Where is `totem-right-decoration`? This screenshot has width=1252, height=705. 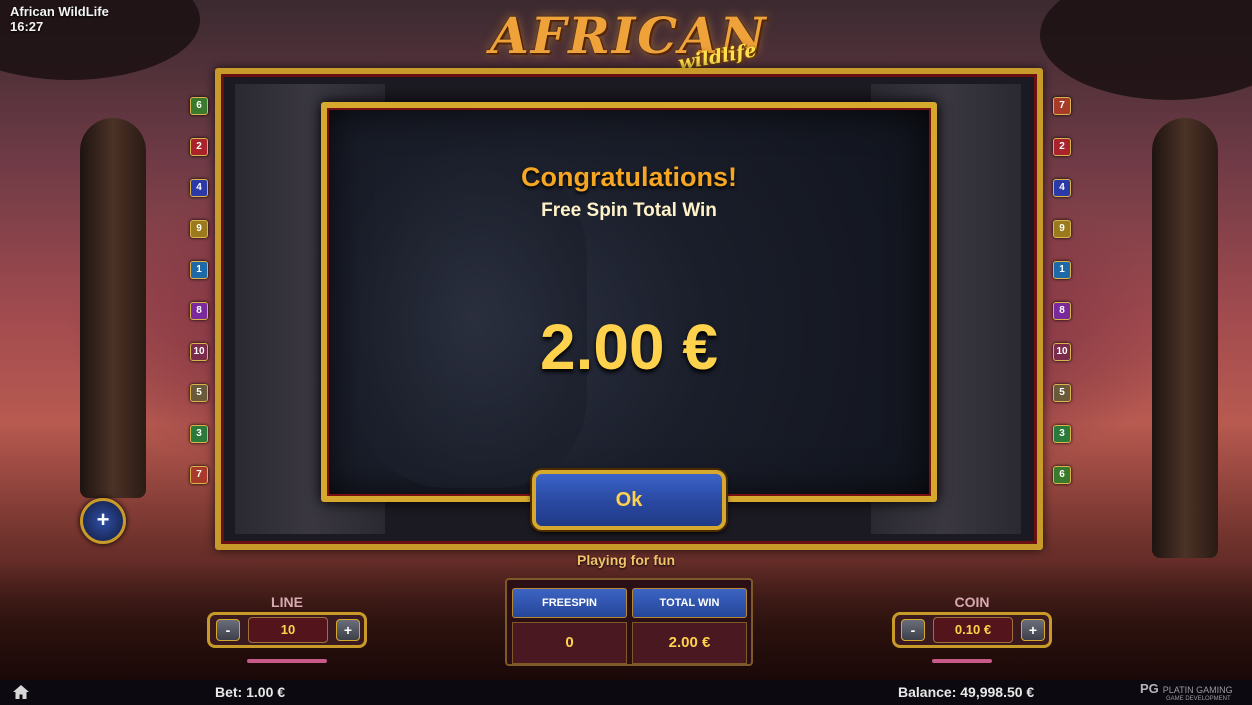
totem-right-decoration is located at coordinates (1185, 338).